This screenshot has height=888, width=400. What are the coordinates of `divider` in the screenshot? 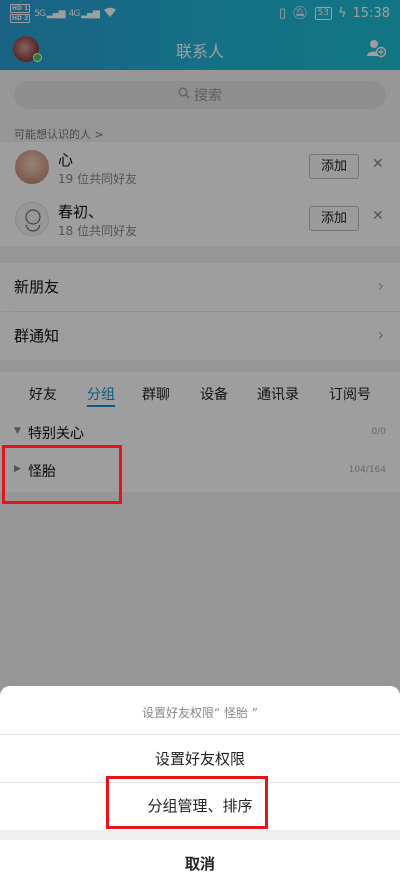 It's located at (200, 734).